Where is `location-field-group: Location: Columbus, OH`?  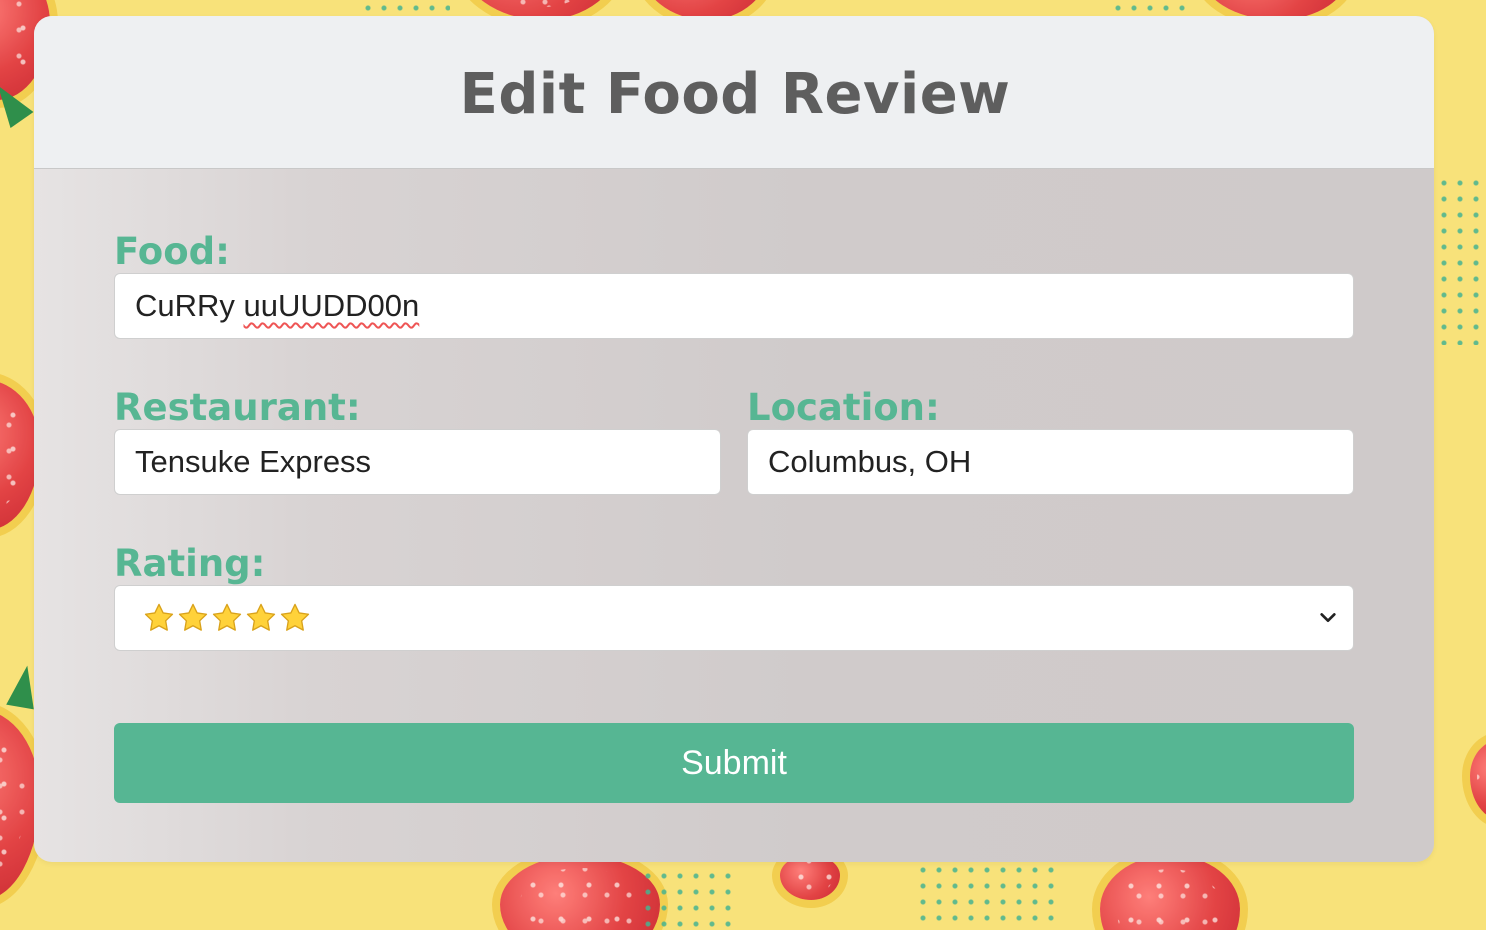 location-field-group: Location: Columbus, OH is located at coordinates (1050, 441).